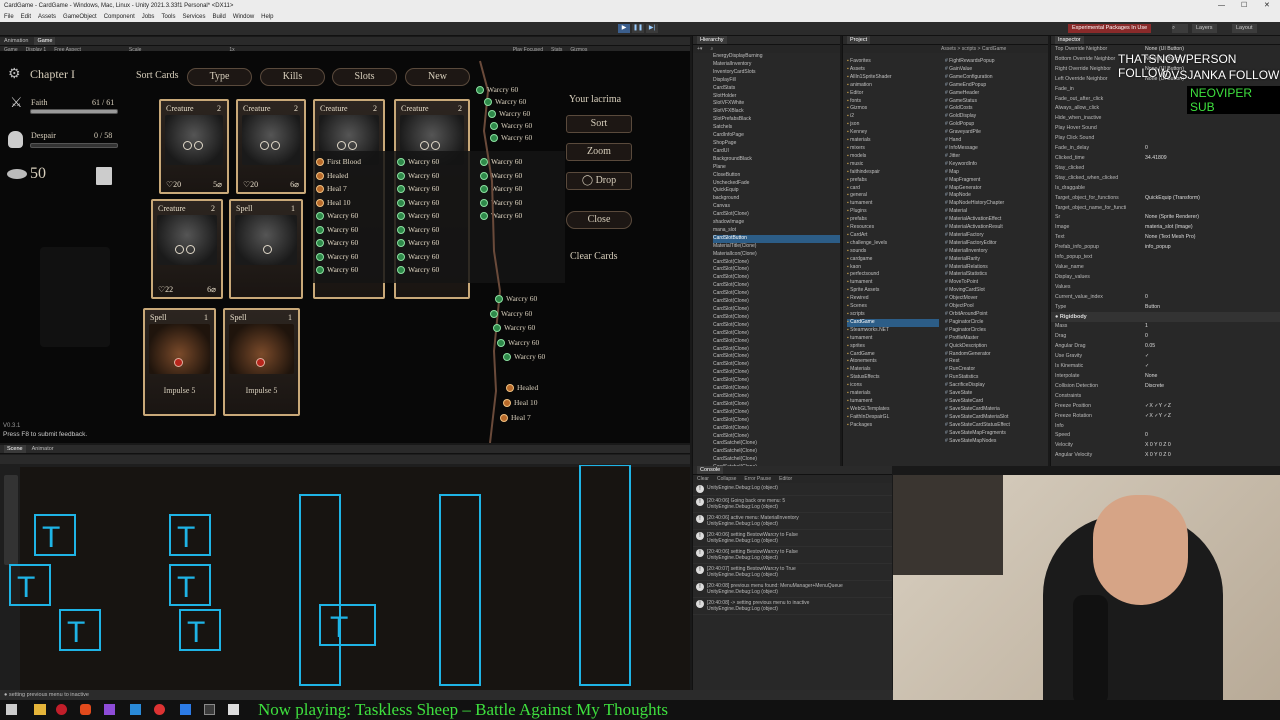  Describe the element at coordinates (995, 196) in the screenshot. I see `project-file: # MapNode` at that location.